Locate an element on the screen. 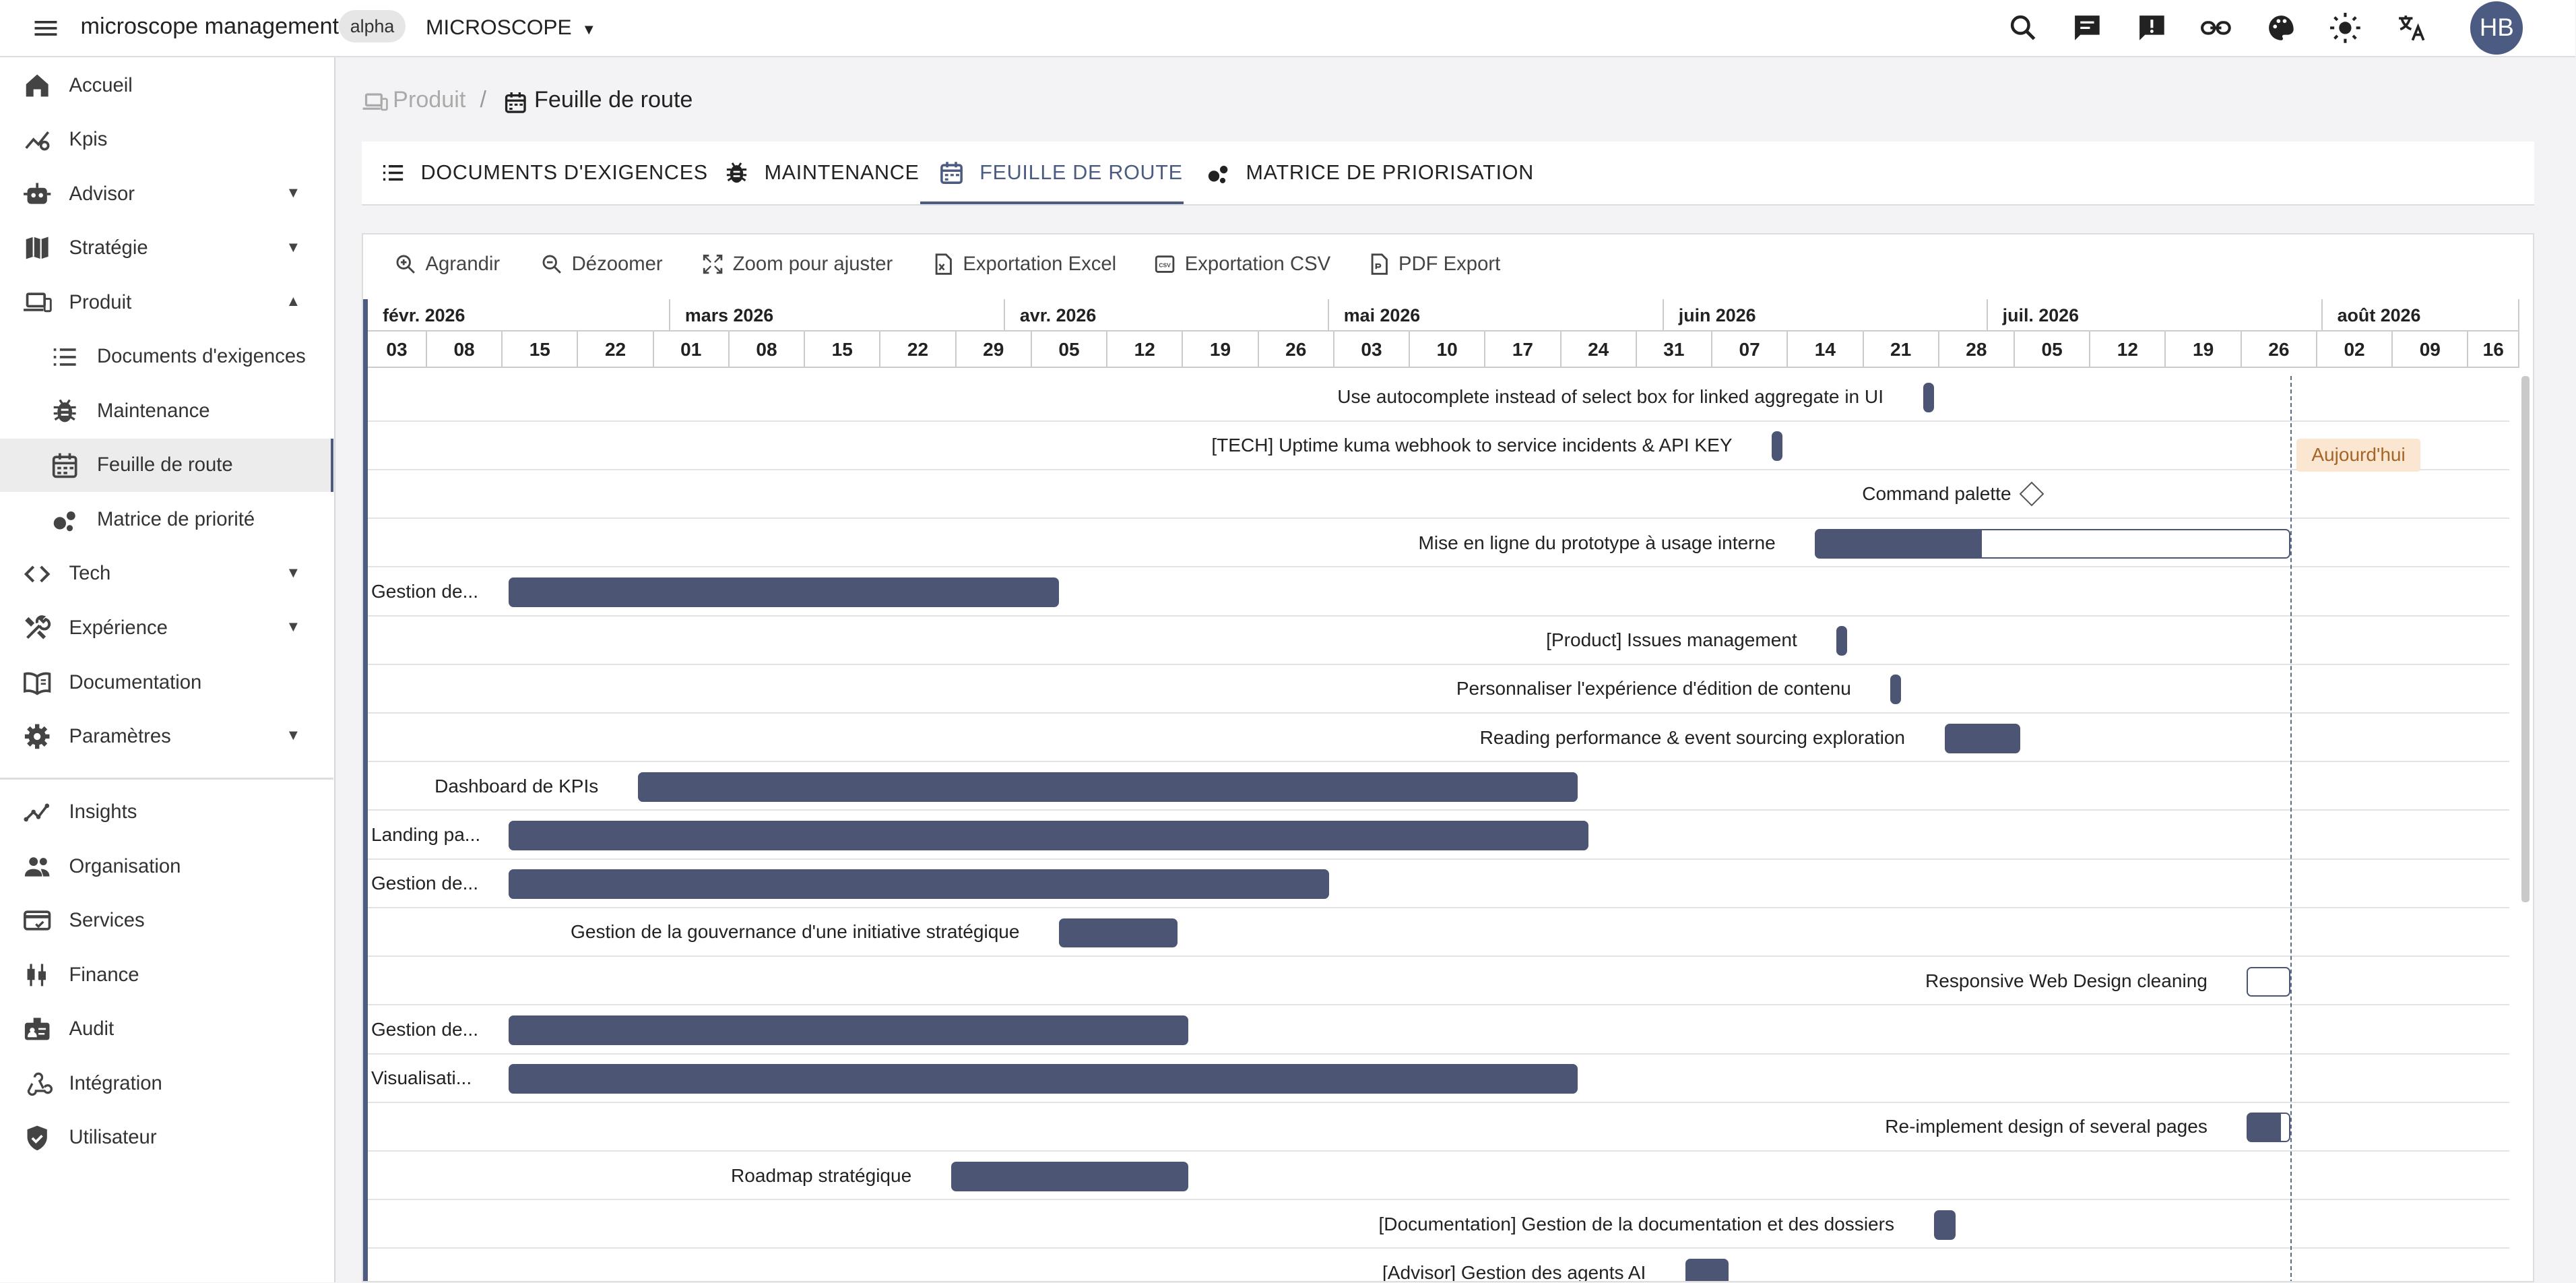 Image resolution: width=2576 pixels, height=1283 pixels. week-label: 12 is located at coordinates (1145, 350).